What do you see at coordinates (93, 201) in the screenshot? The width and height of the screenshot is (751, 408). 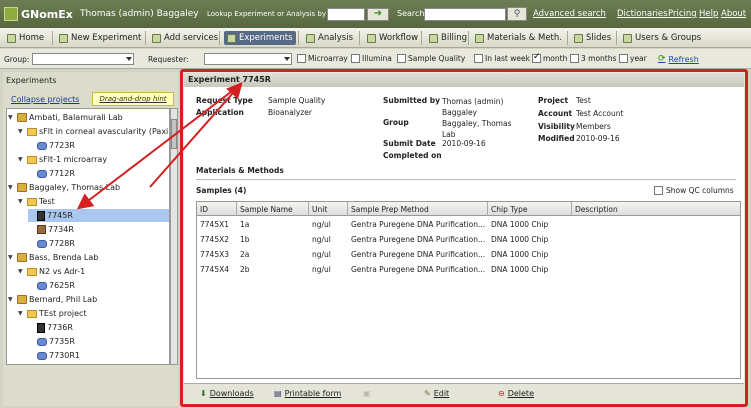 I see `tree-item: ▼ Test` at bounding box center [93, 201].